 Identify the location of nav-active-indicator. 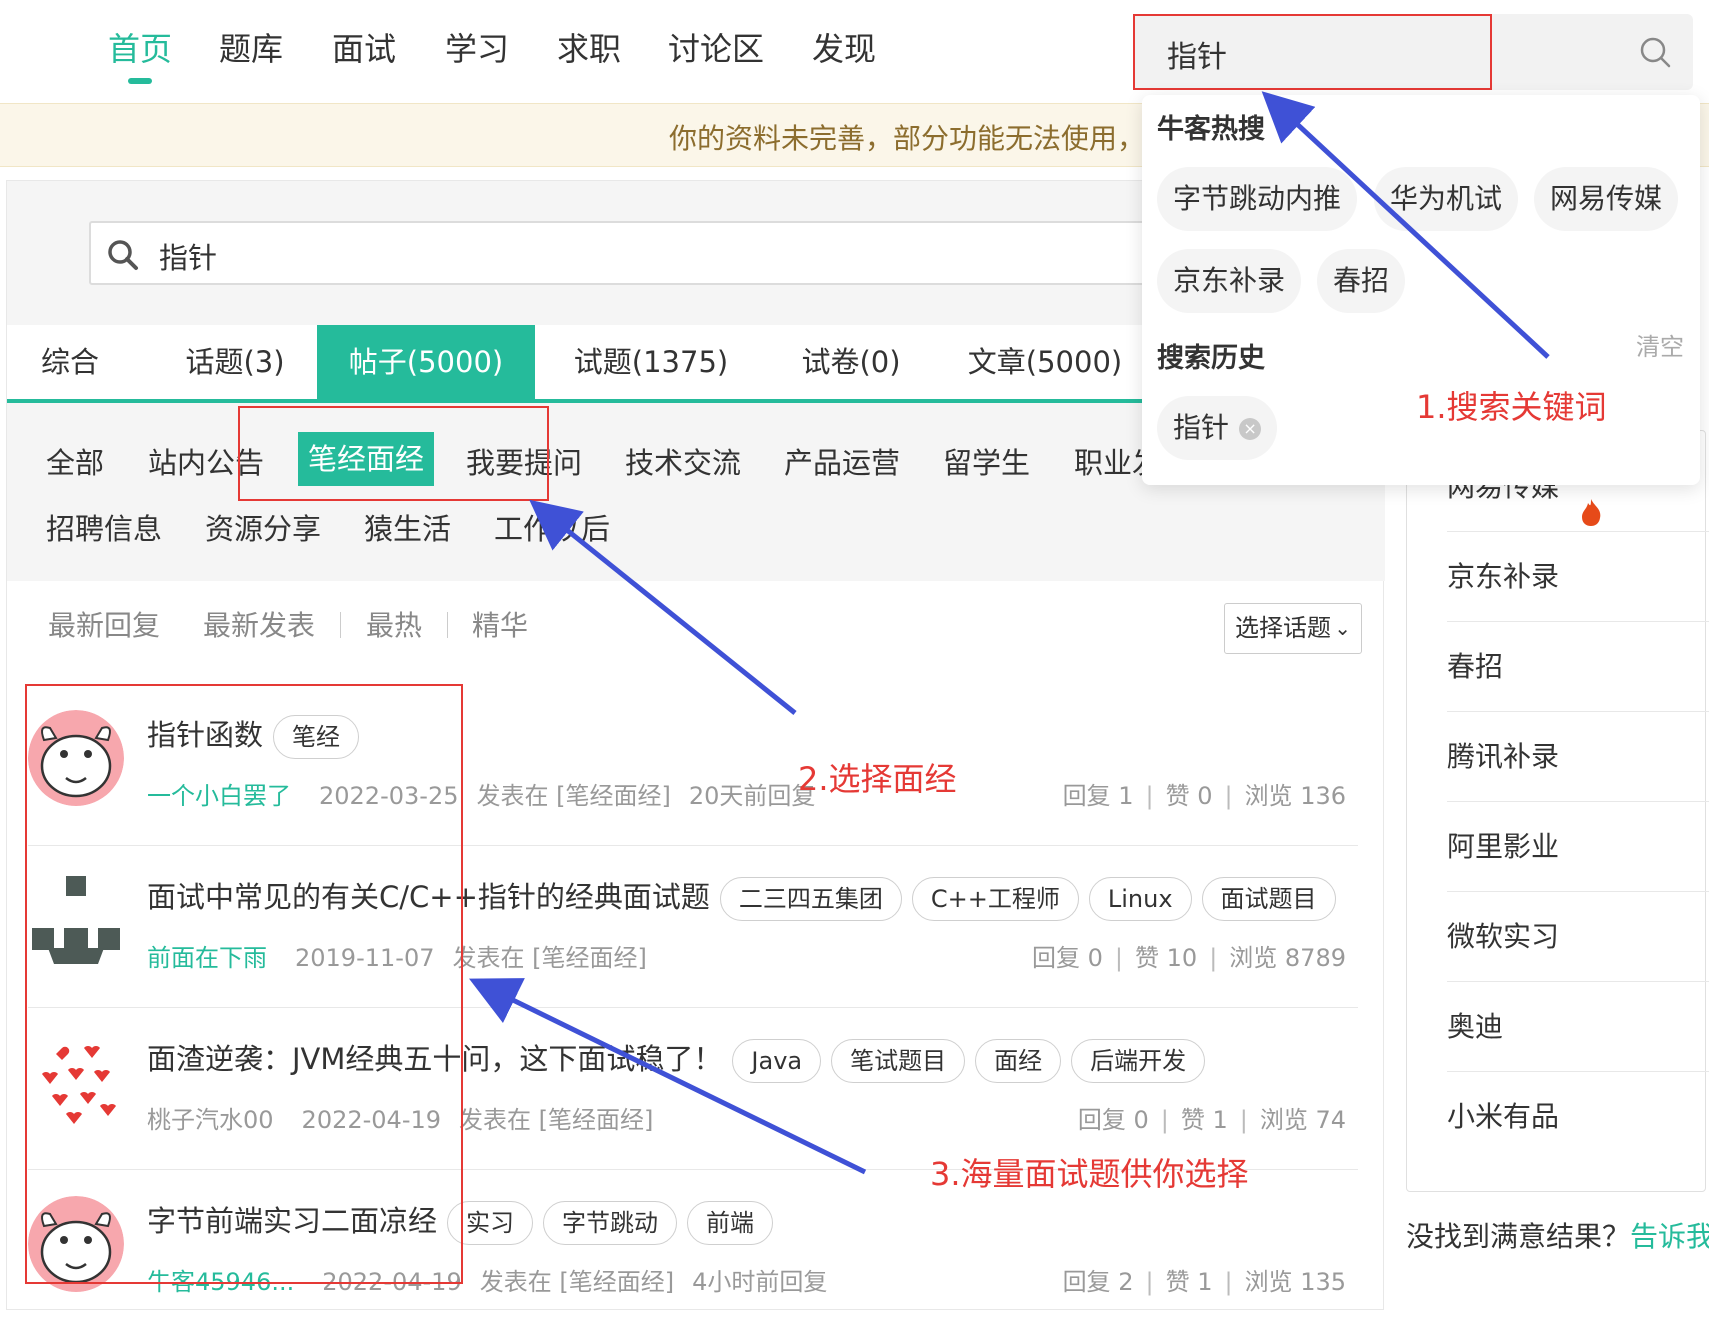
(140, 81).